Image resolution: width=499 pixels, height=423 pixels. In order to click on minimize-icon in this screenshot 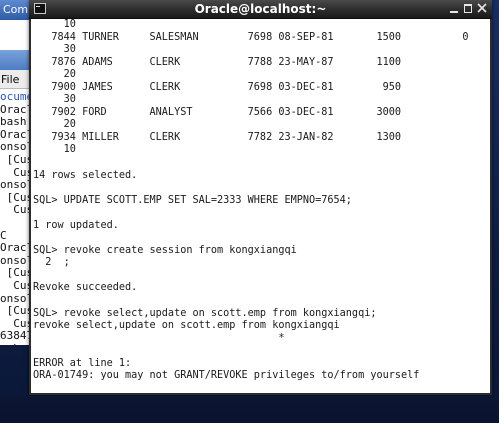, I will do `click(454, 8)`.